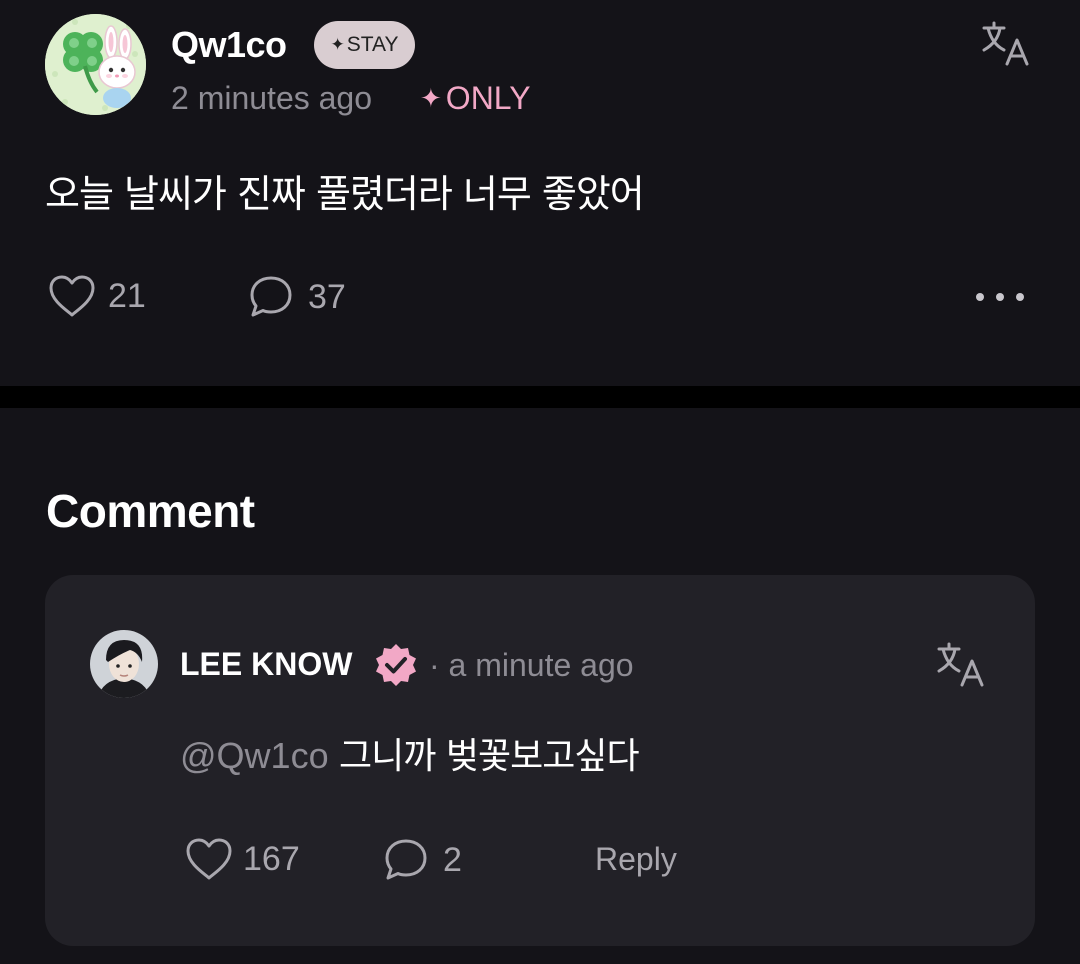 This screenshot has width=1080, height=964. What do you see at coordinates (271, 858) in the screenshot?
I see `comment-like-count: 167` at bounding box center [271, 858].